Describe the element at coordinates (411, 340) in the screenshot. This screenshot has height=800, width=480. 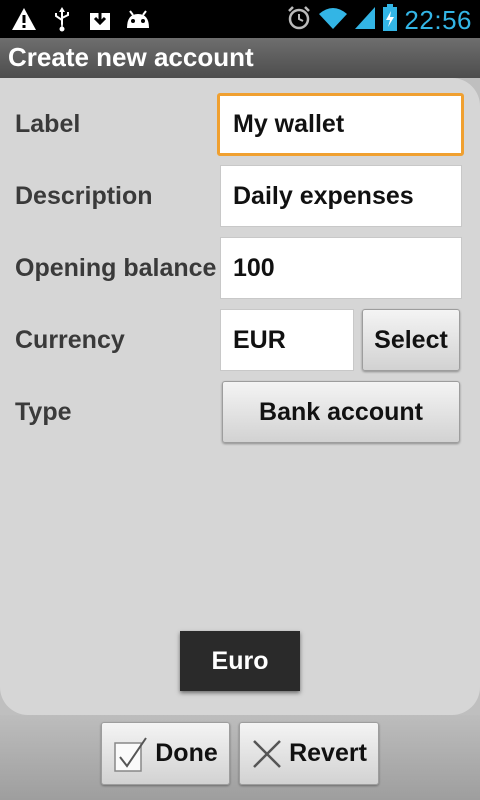
I see `select-currency-button: Select` at that location.